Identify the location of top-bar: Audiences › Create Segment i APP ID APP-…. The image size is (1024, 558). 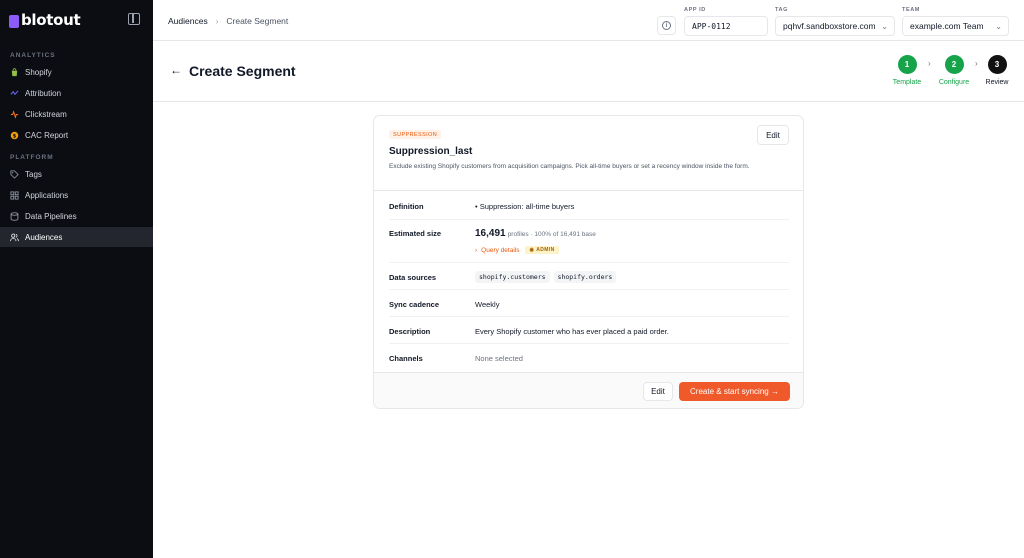
(588, 20).